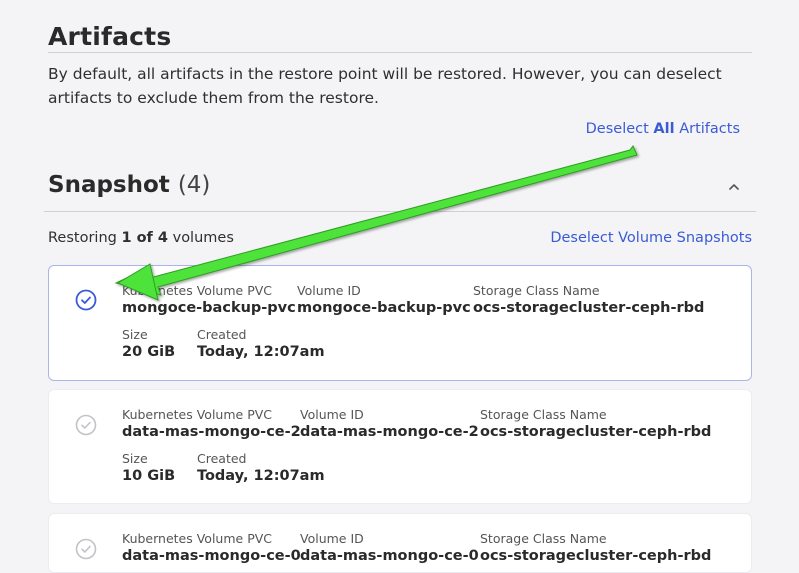 This screenshot has width=799, height=573. Describe the element at coordinates (384, 299) in the screenshot. I see `volume-id-field: Volume ID mongoce-backup-pvc` at that location.